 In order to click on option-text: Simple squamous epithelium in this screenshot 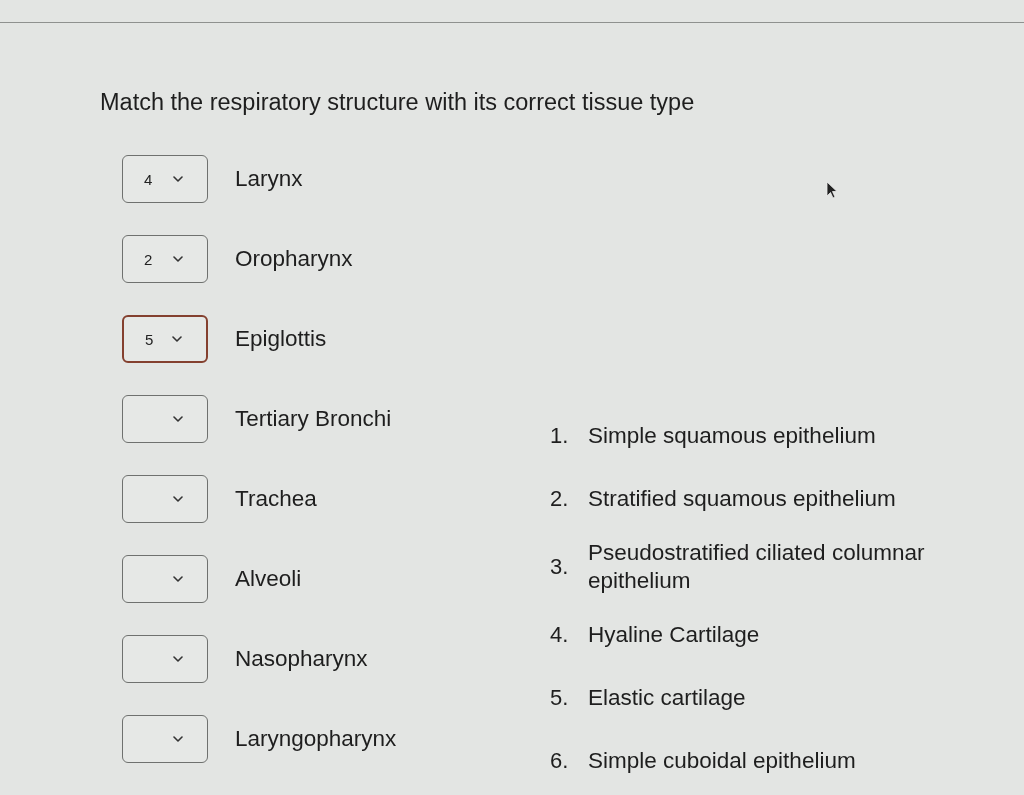, I will do `click(732, 436)`.